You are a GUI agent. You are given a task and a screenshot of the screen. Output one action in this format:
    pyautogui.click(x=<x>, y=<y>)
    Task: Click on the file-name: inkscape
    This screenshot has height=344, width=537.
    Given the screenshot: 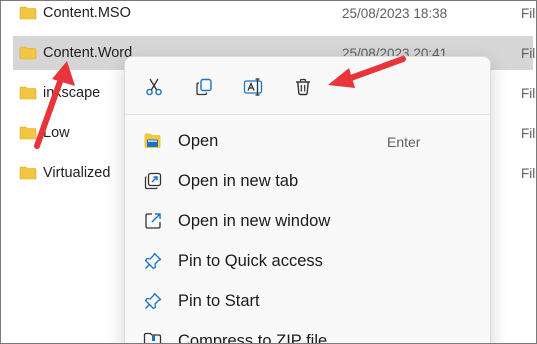 What is the action you would take?
    pyautogui.click(x=72, y=93)
    